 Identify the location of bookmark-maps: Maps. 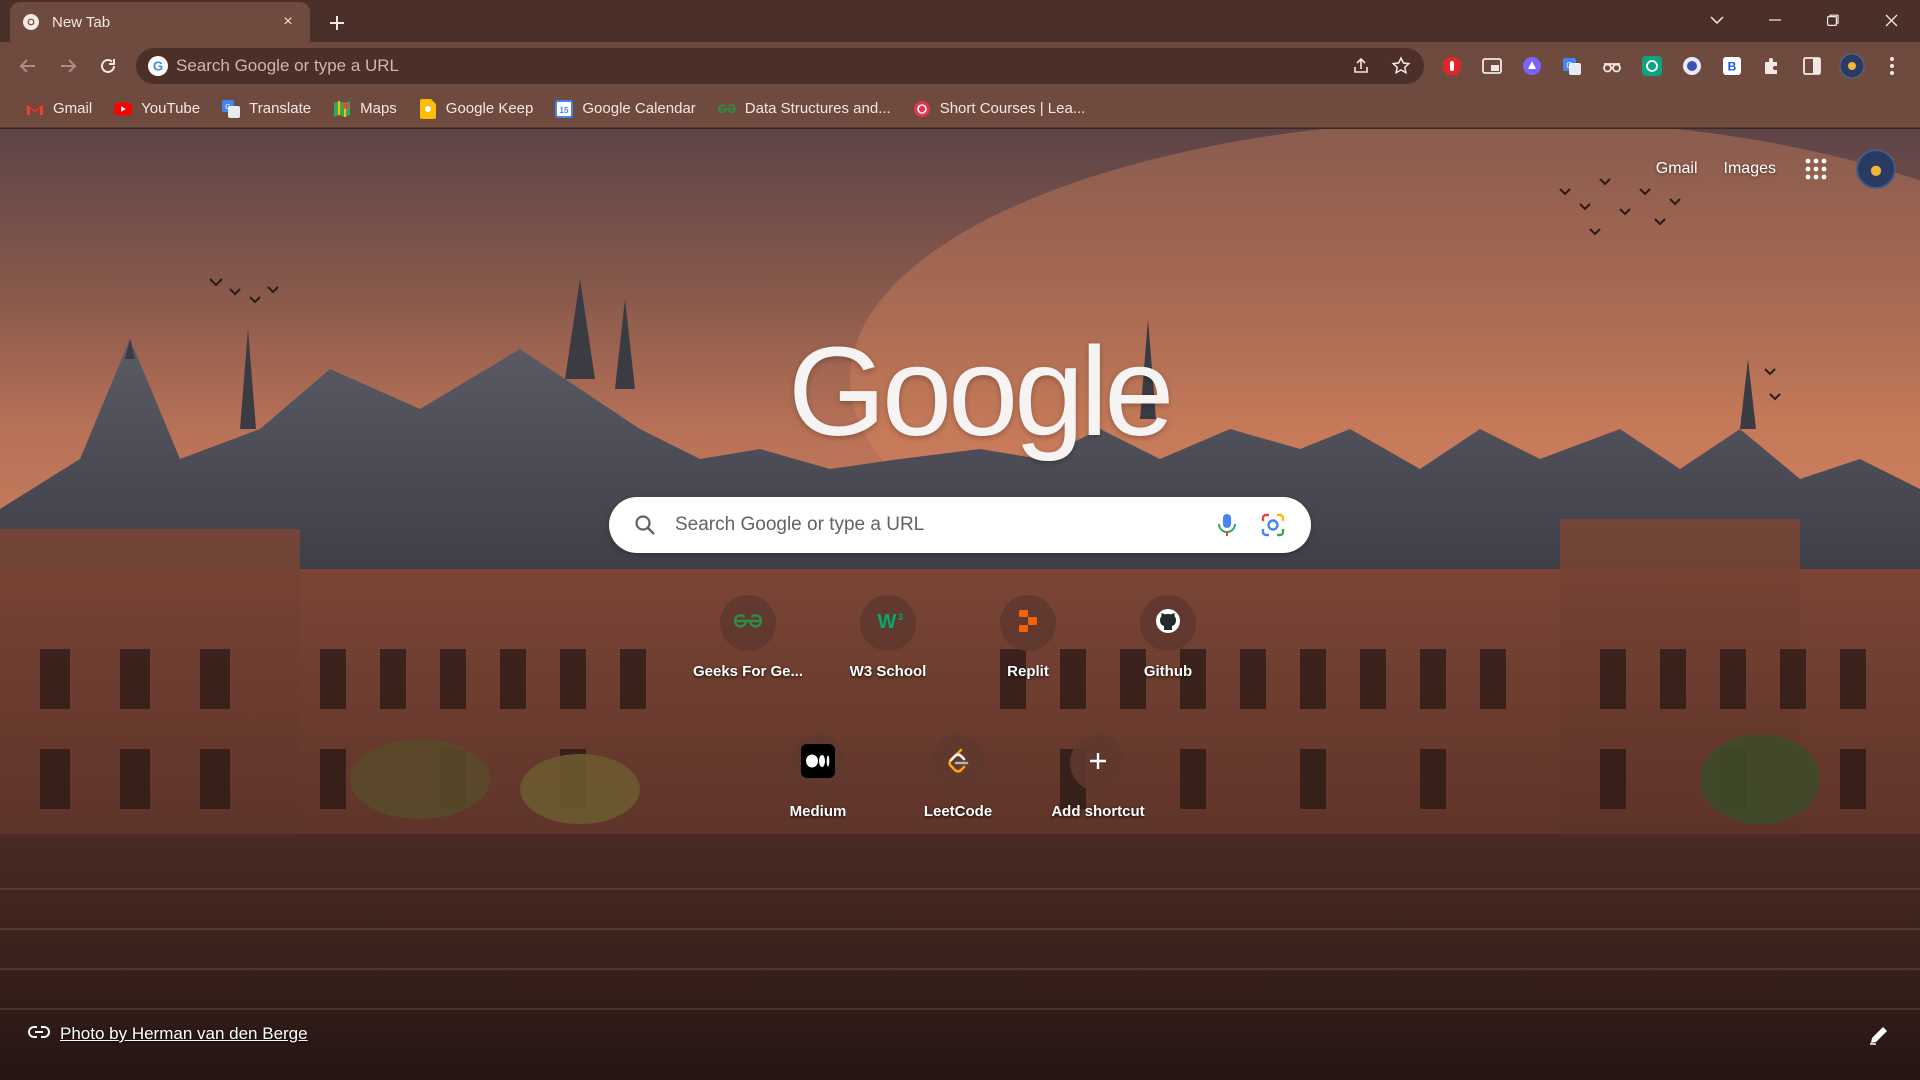
(365, 109).